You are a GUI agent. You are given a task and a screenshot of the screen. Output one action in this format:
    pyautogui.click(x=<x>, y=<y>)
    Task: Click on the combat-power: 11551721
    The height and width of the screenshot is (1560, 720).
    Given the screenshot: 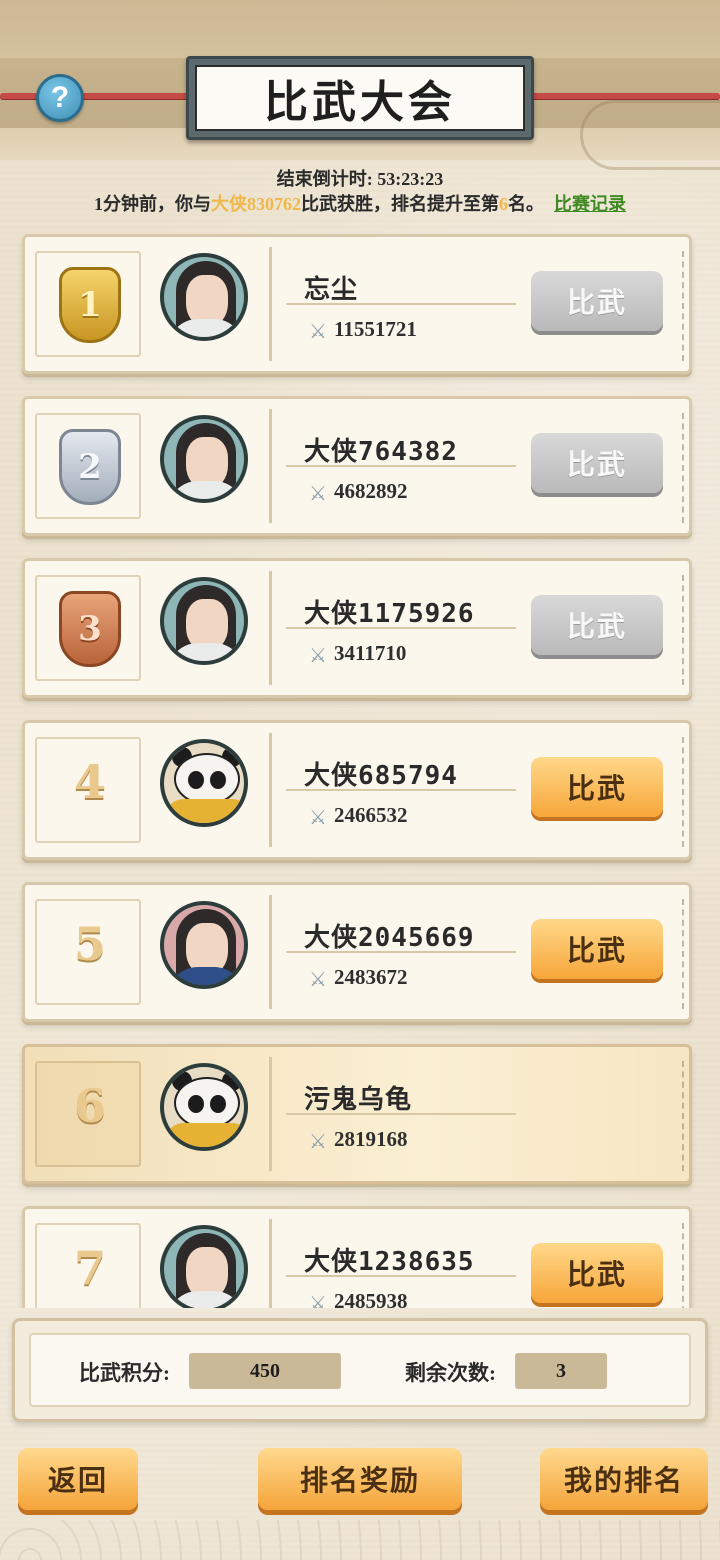 What is the action you would take?
    pyautogui.click(x=375, y=329)
    